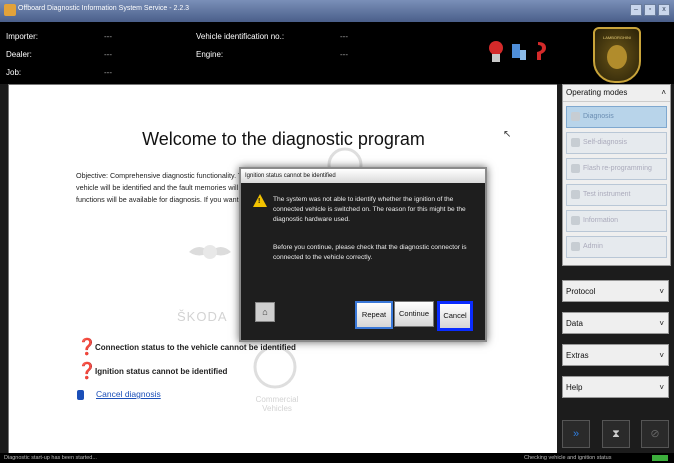 This screenshot has height=463, width=674. I want to click on test-instrument-icon, so click(575, 194).